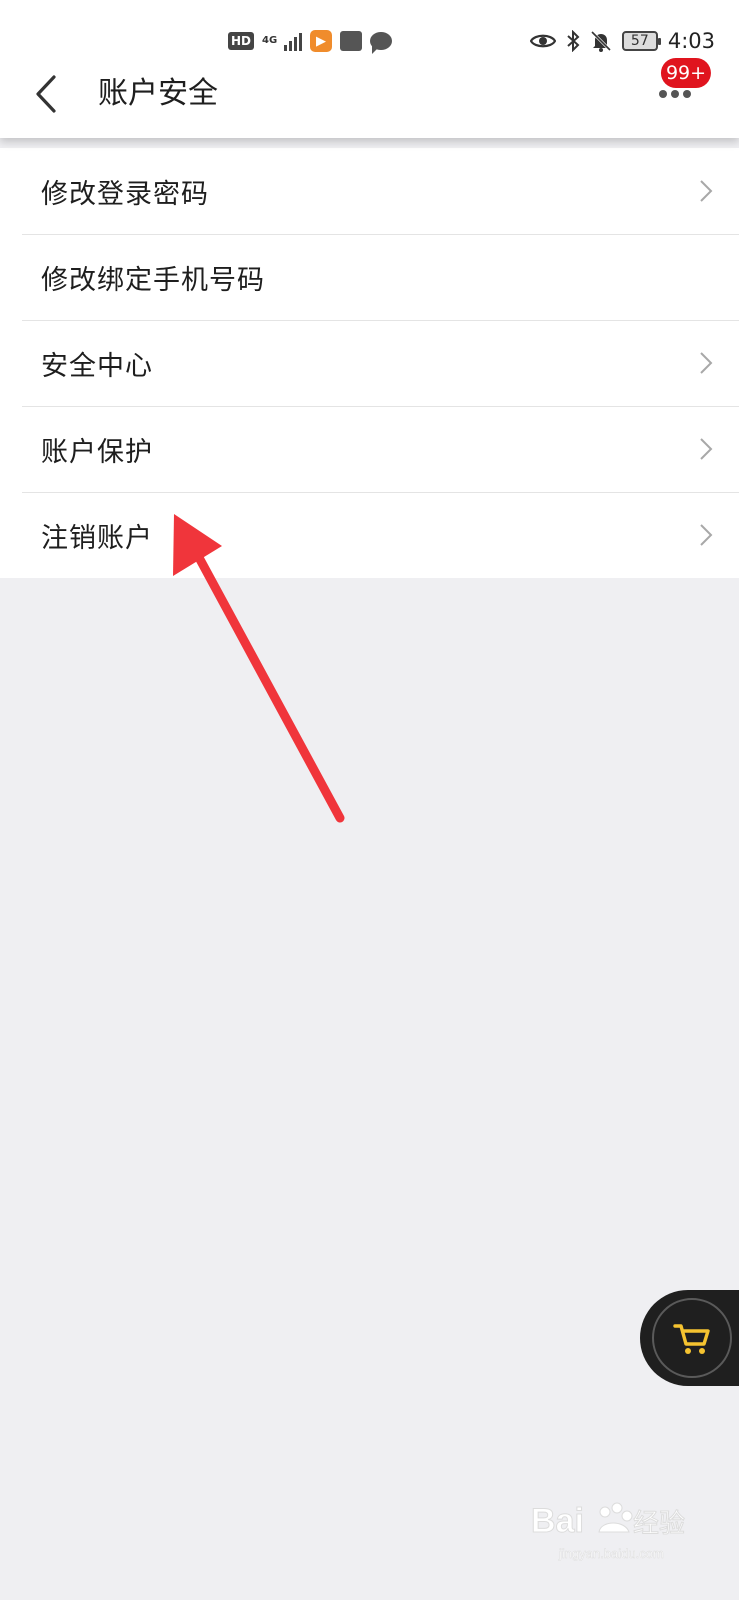  Describe the element at coordinates (686, 73) in the screenshot. I see `notification-badge: 99+` at that location.